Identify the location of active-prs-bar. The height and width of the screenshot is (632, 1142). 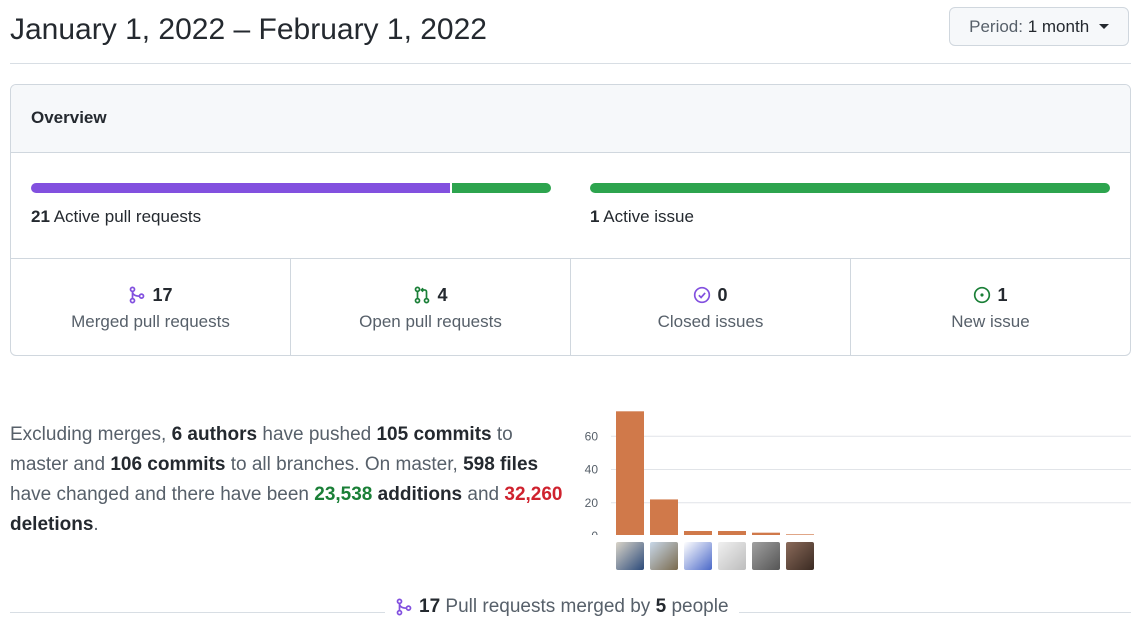
(291, 188).